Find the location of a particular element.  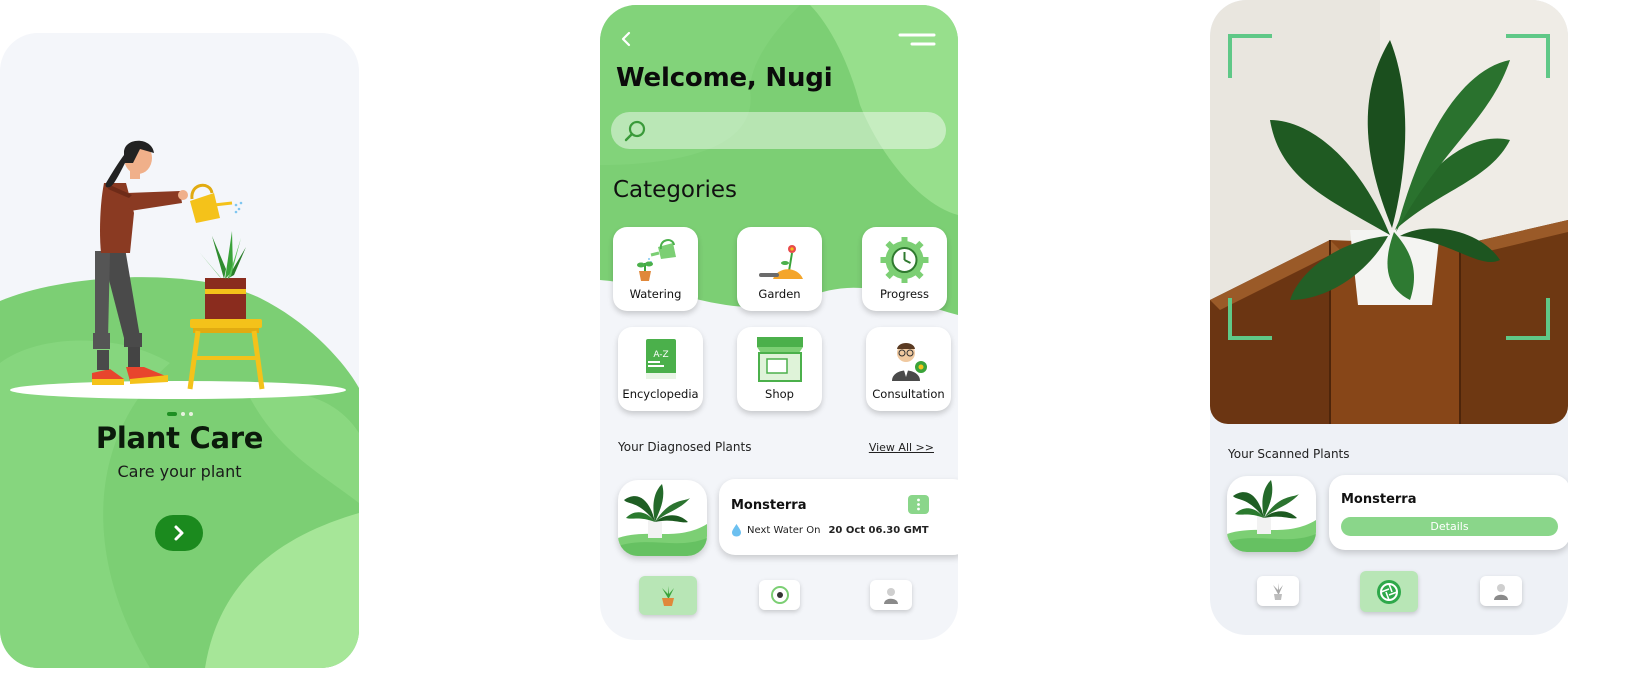

potted-plant-icon is located at coordinates (668, 595).